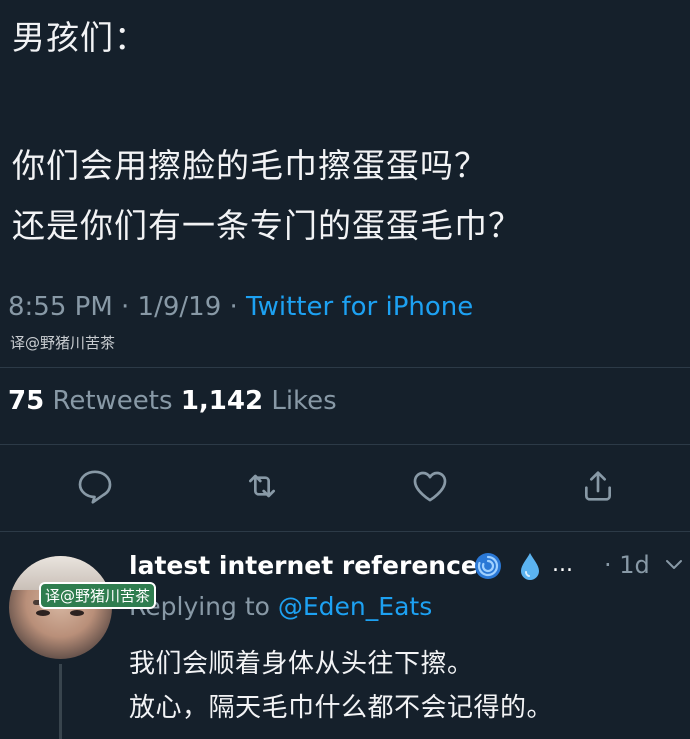 This screenshot has width=690, height=739. What do you see at coordinates (359, 307) in the screenshot?
I see `tweet-source-link: Twitter for iPhone` at bounding box center [359, 307].